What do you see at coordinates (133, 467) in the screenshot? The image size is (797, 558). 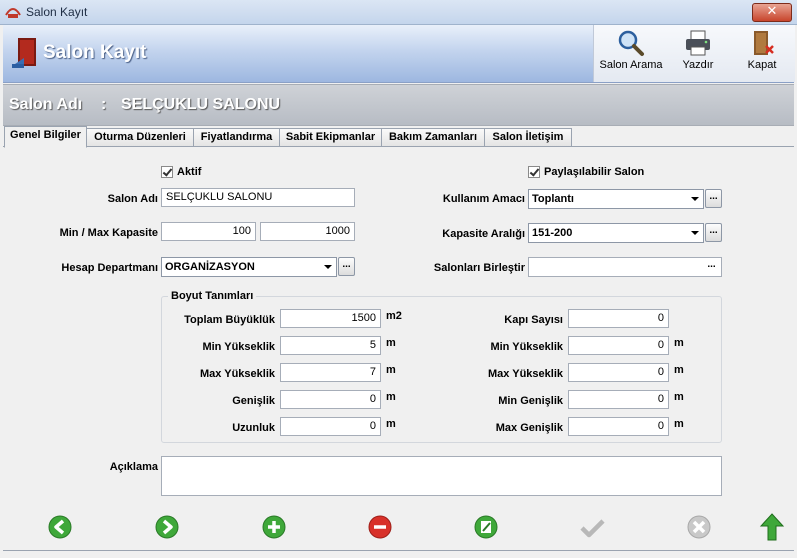 I see `description-label: Açıklama` at bounding box center [133, 467].